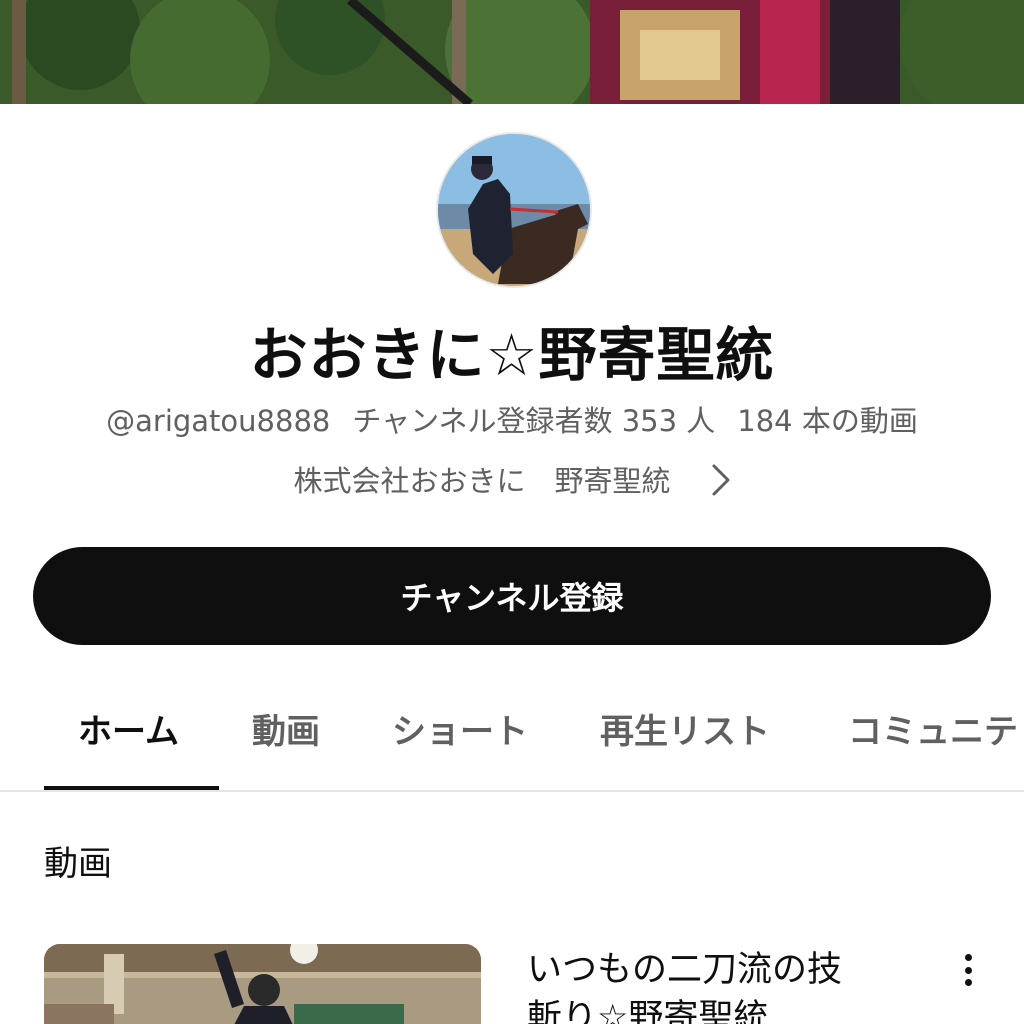  I want to click on banner-image, so click(512, 52).